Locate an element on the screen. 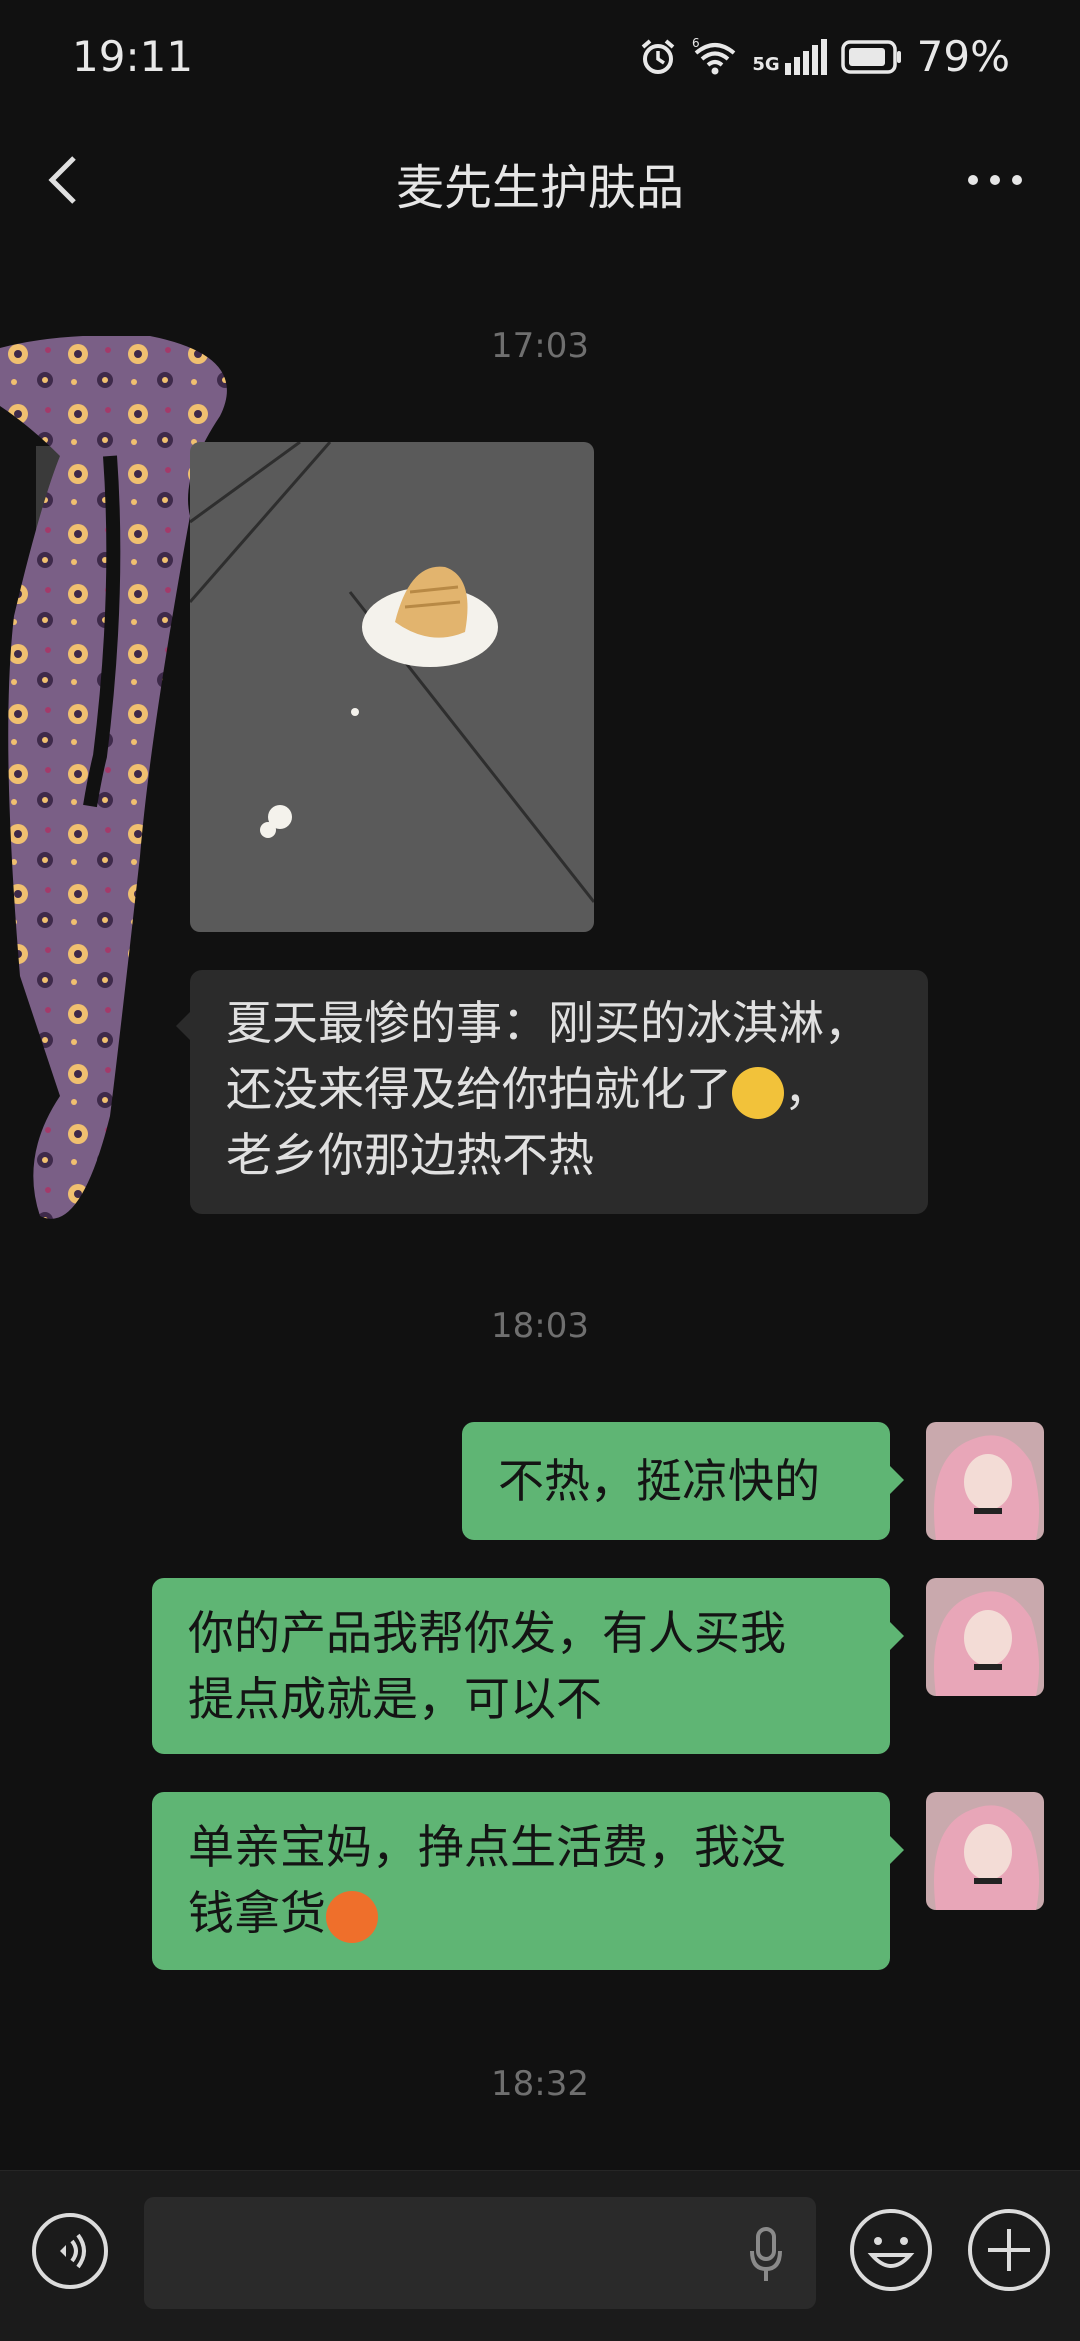 This screenshot has width=1080, height=2341. svg-text: 6 is located at coordinates (696, 43).